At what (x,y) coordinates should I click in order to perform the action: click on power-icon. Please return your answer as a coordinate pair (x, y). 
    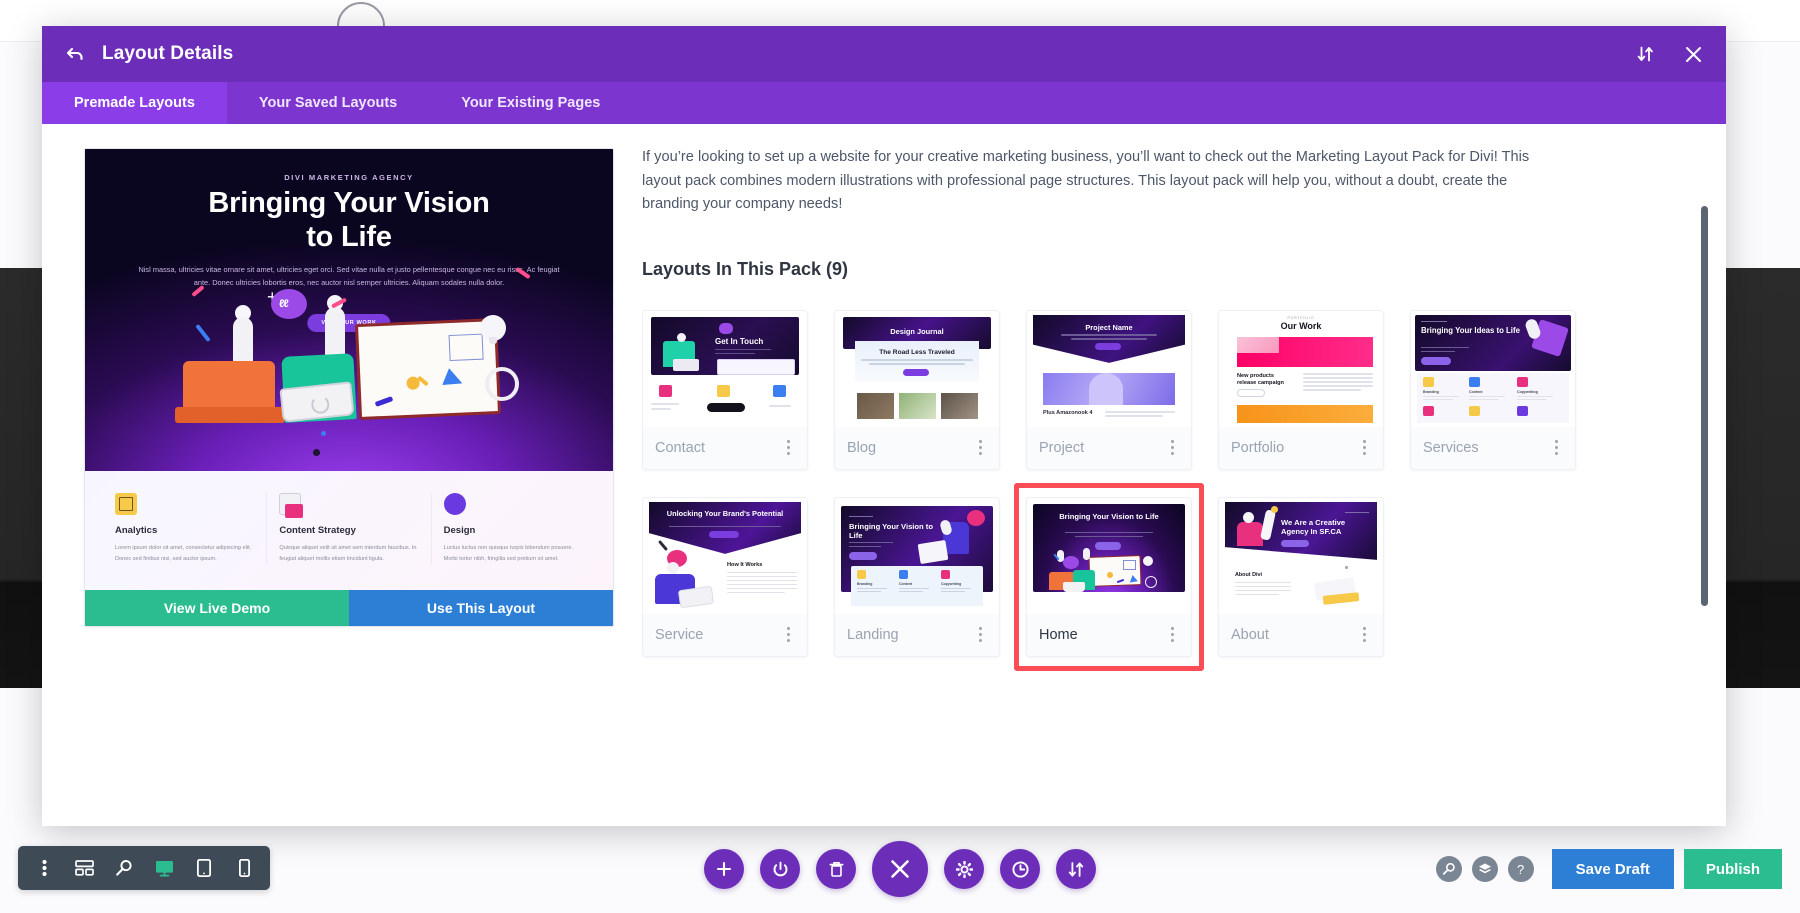
    Looking at the image, I should click on (780, 869).